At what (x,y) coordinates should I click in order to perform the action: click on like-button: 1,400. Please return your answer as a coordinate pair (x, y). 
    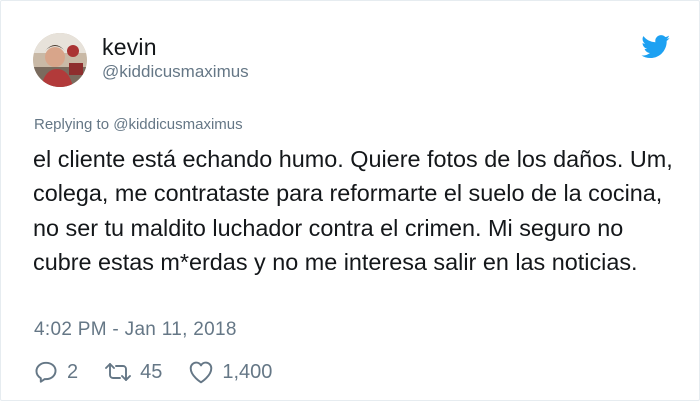
    Looking at the image, I should click on (230, 372).